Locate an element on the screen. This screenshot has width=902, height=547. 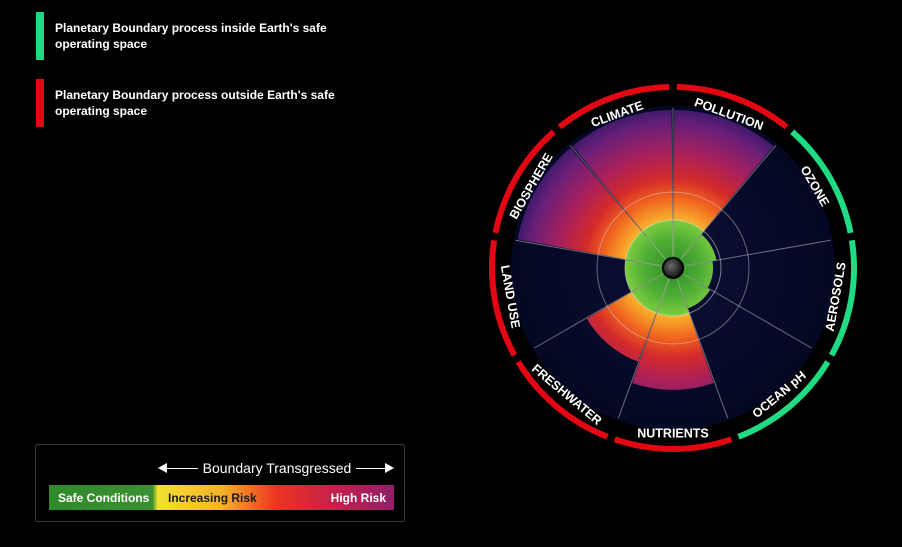
legend-swatch-red is located at coordinates (40, 103).